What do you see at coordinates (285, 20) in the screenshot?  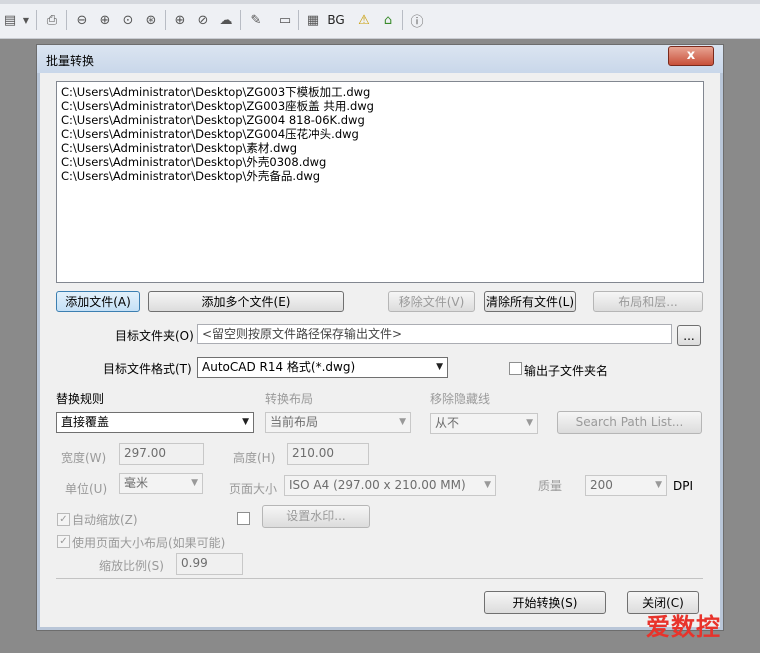 I see `layout-icon: ▭` at bounding box center [285, 20].